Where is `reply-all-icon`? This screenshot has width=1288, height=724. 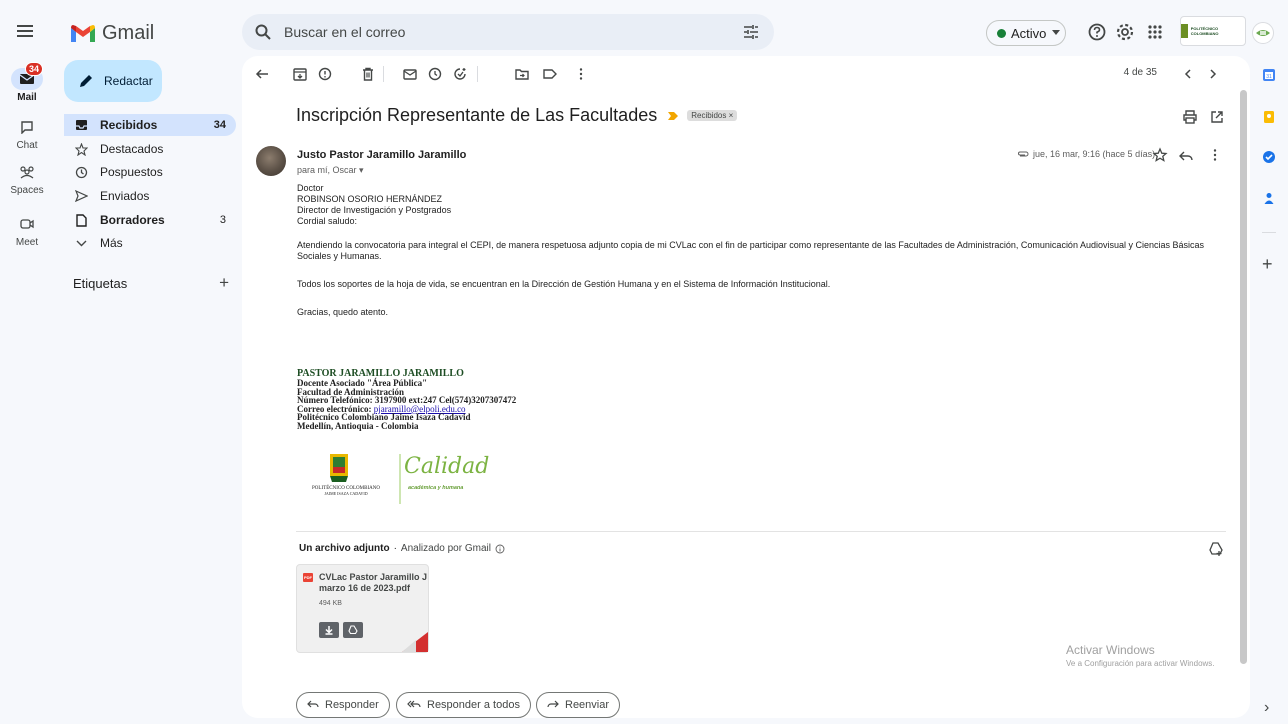 reply-all-icon is located at coordinates (414, 704).